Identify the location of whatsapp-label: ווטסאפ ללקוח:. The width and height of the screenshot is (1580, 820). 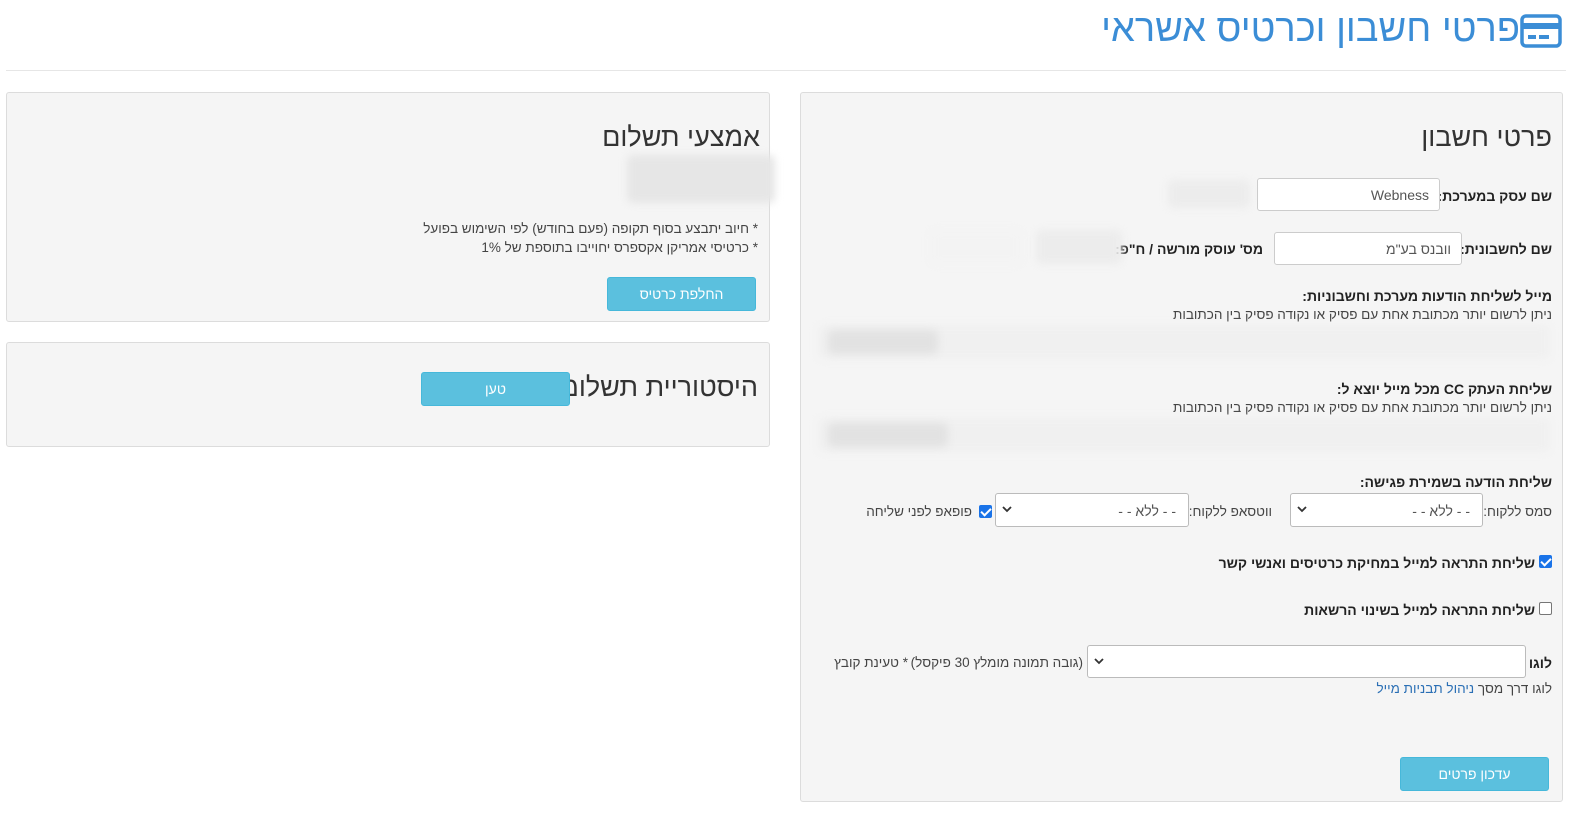
(1230, 511).